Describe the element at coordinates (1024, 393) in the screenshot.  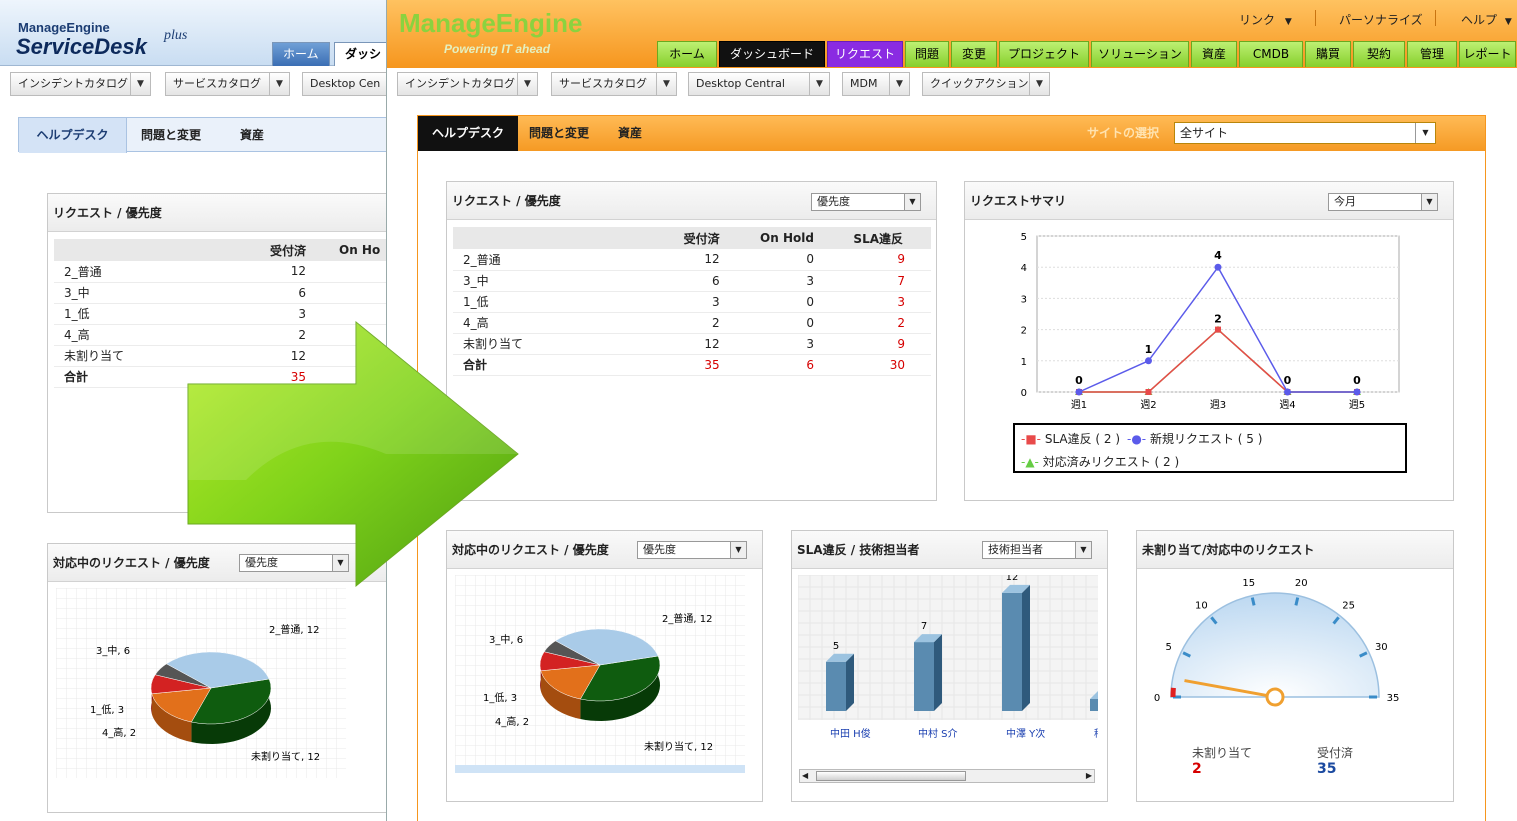
I see `y-tick-label: 0` at that location.